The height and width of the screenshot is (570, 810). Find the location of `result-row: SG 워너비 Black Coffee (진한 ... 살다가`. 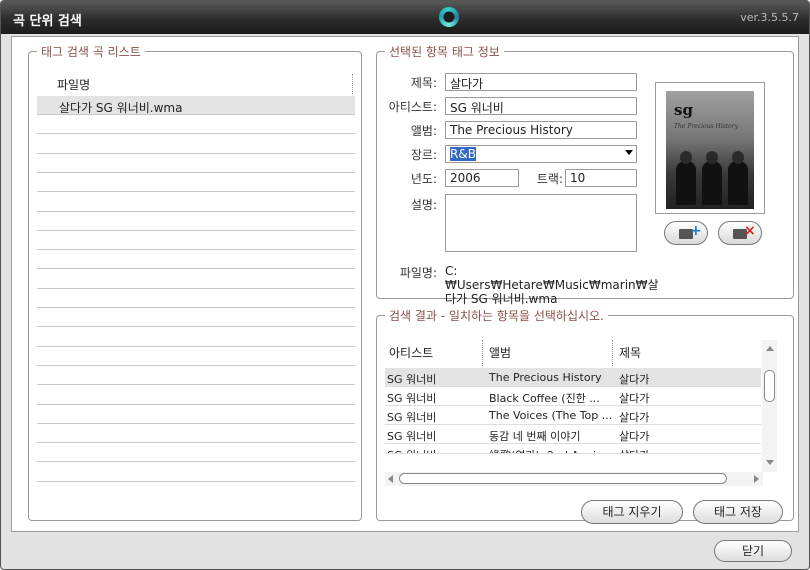

result-row: SG 워너비 Black Coffee (진한 ... 살다가 is located at coordinates (573, 396).